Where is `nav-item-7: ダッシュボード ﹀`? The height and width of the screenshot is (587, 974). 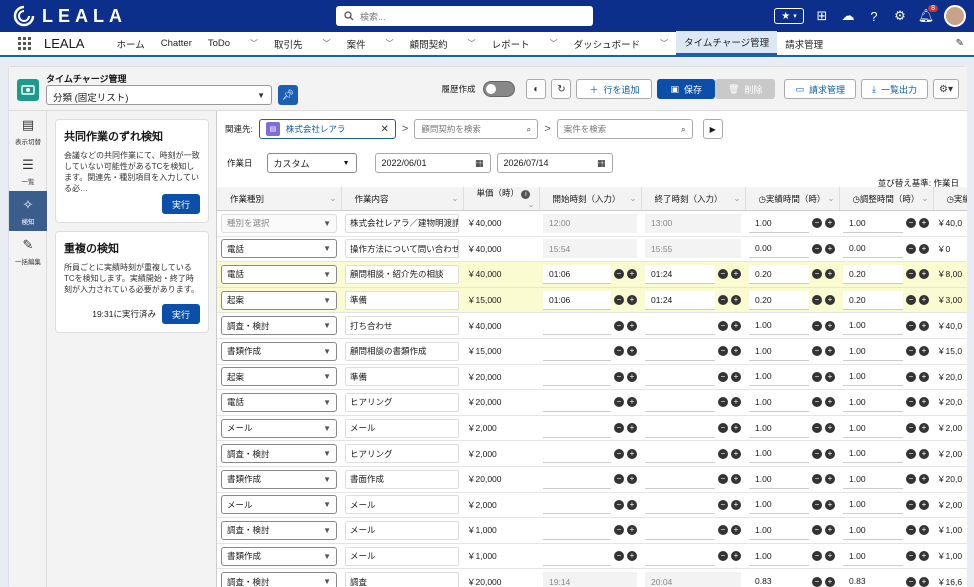
nav-item-7: ダッシュボード ﹀ is located at coordinates (621, 43).